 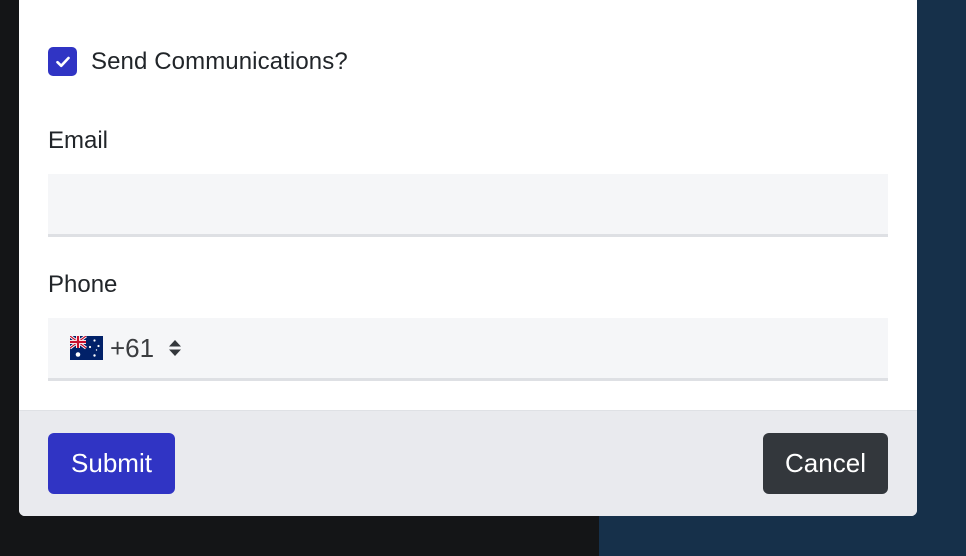 I want to click on dial-code: +61, so click(x=132, y=347).